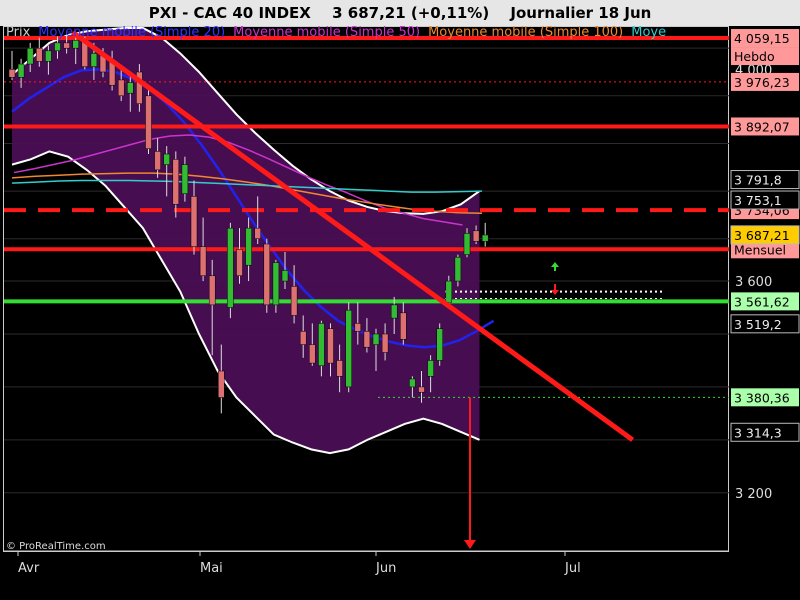  I want to click on level-label: 3 976,23, so click(762, 82).